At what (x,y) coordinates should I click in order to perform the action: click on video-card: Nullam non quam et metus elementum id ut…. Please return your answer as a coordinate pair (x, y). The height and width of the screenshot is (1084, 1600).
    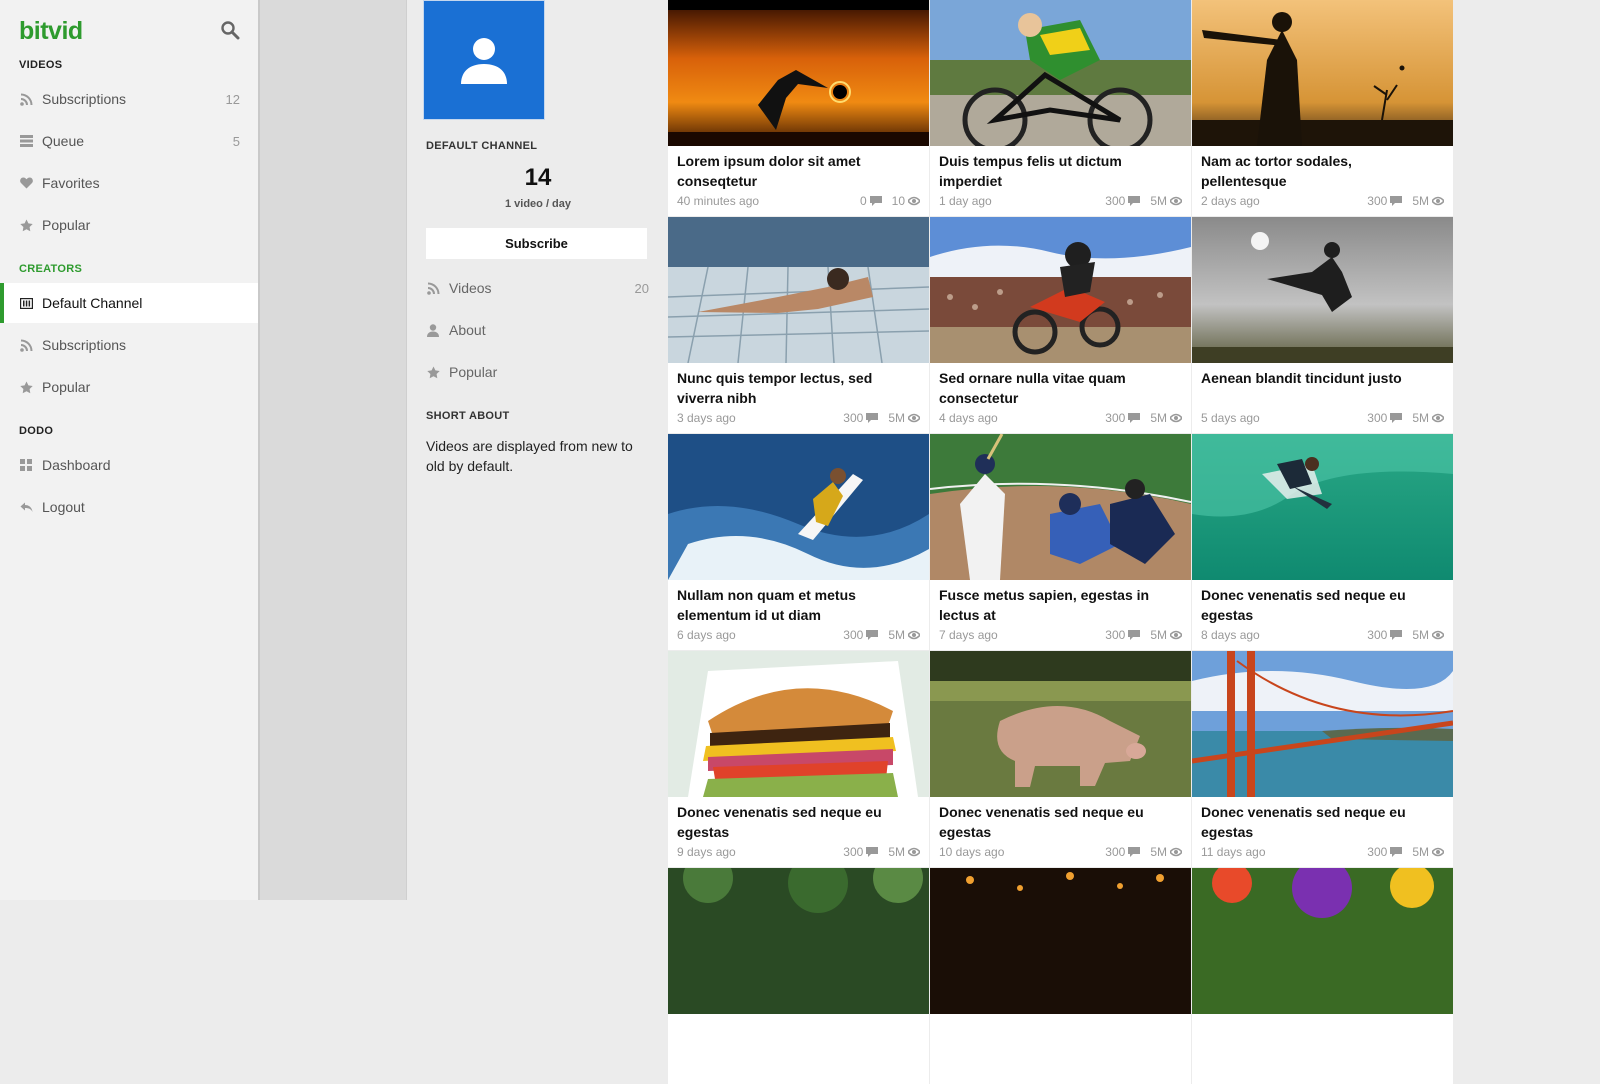
    Looking at the image, I should click on (798, 542).